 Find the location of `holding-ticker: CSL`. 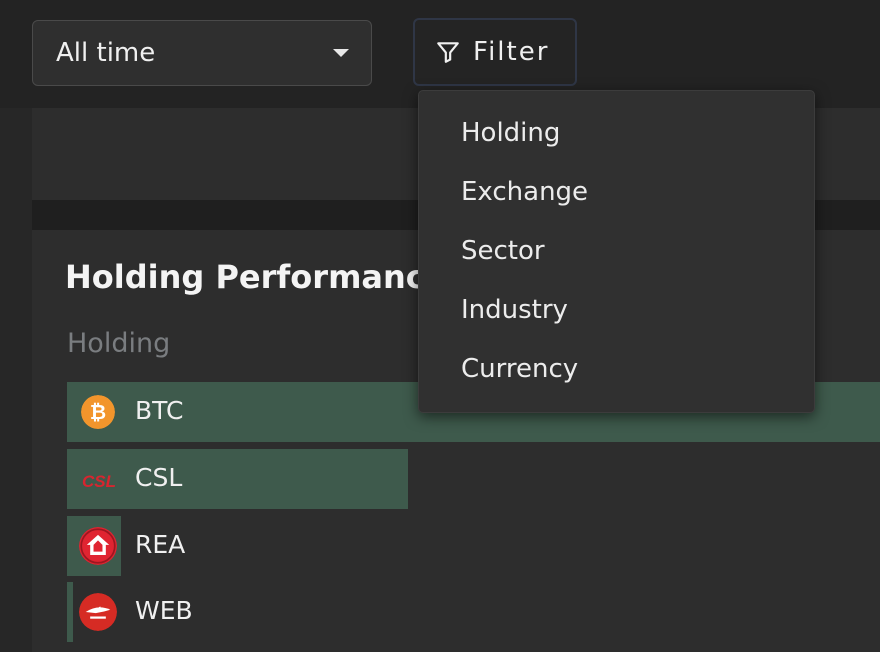

holding-ticker: CSL is located at coordinates (159, 477).